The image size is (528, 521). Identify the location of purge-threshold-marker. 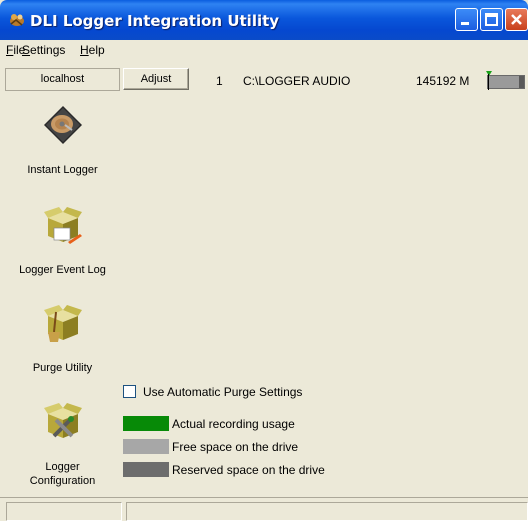
(489, 73).